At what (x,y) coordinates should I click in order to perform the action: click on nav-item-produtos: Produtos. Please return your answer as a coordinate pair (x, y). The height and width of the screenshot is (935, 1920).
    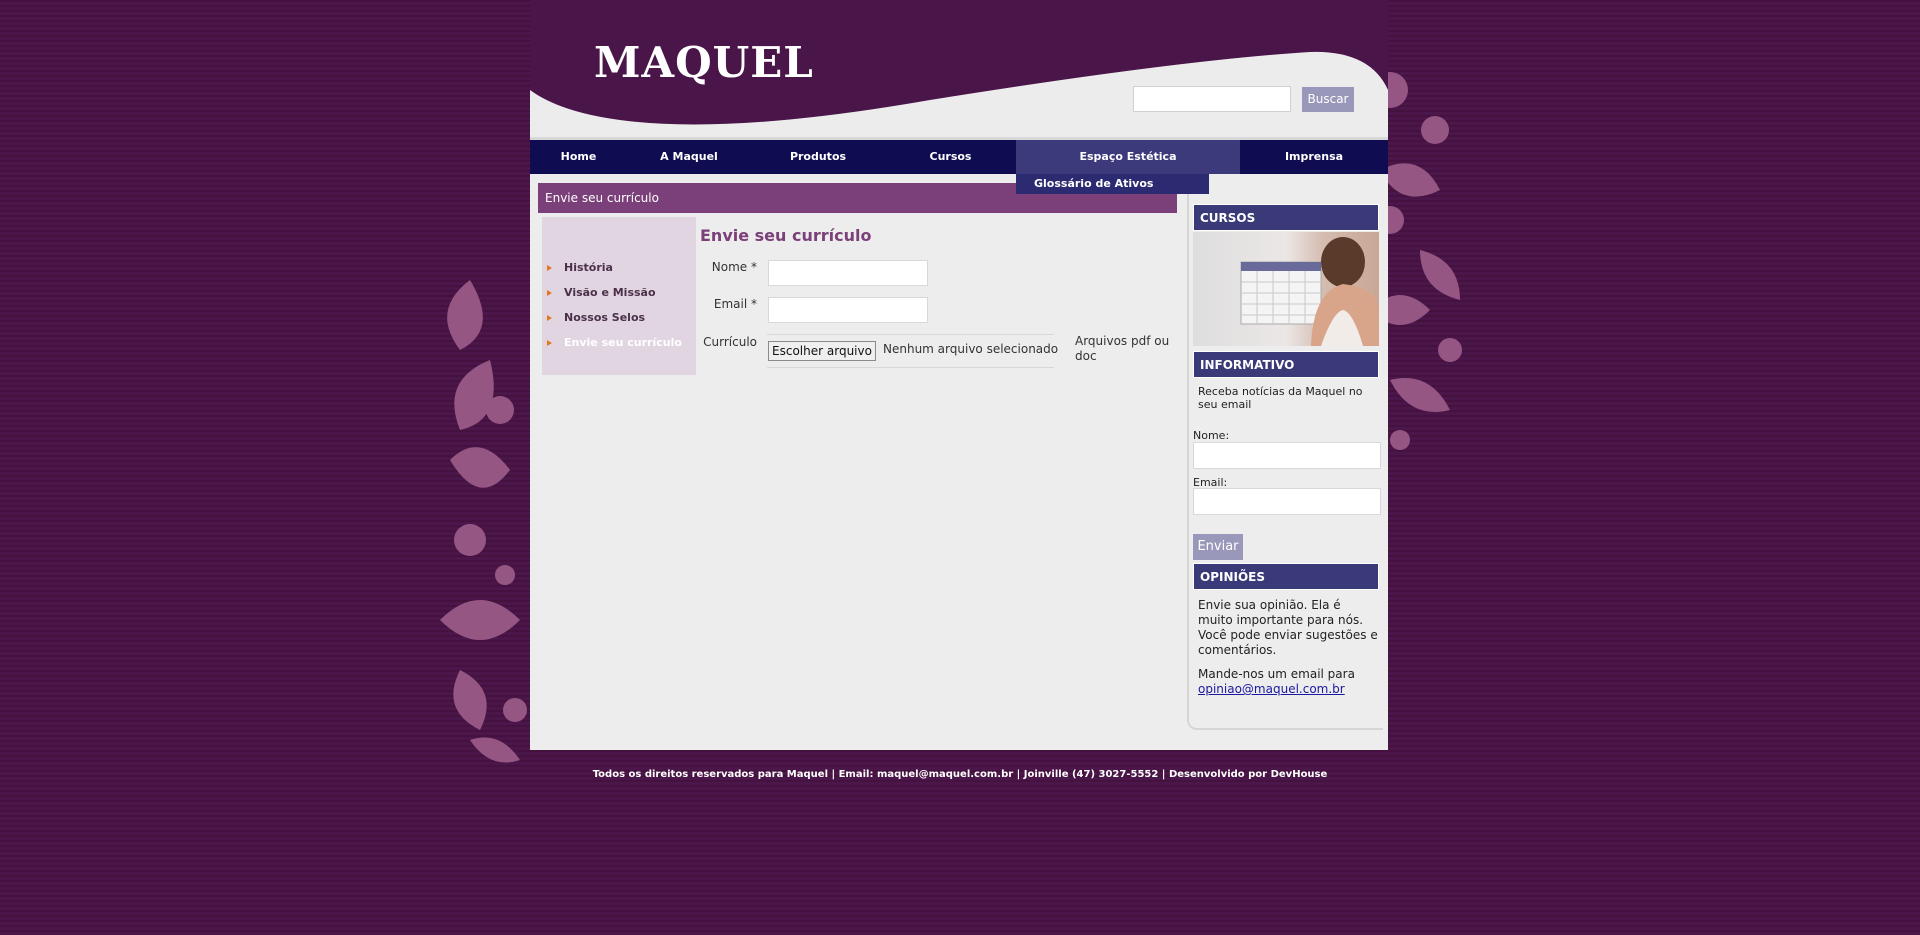
    Looking at the image, I should click on (818, 157).